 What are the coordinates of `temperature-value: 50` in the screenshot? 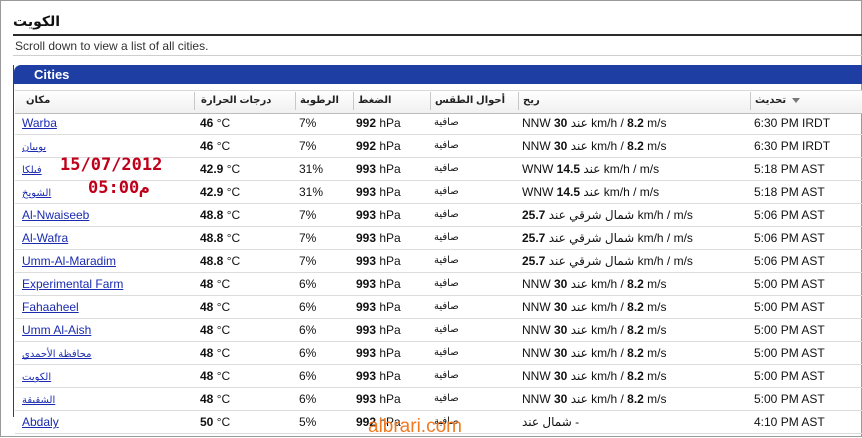 It's located at (207, 422).